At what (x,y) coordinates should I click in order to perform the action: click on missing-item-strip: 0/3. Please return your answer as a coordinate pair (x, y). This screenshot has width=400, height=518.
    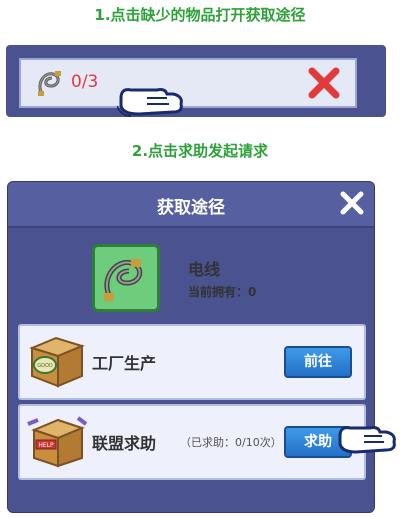
    Looking at the image, I should click on (196, 81).